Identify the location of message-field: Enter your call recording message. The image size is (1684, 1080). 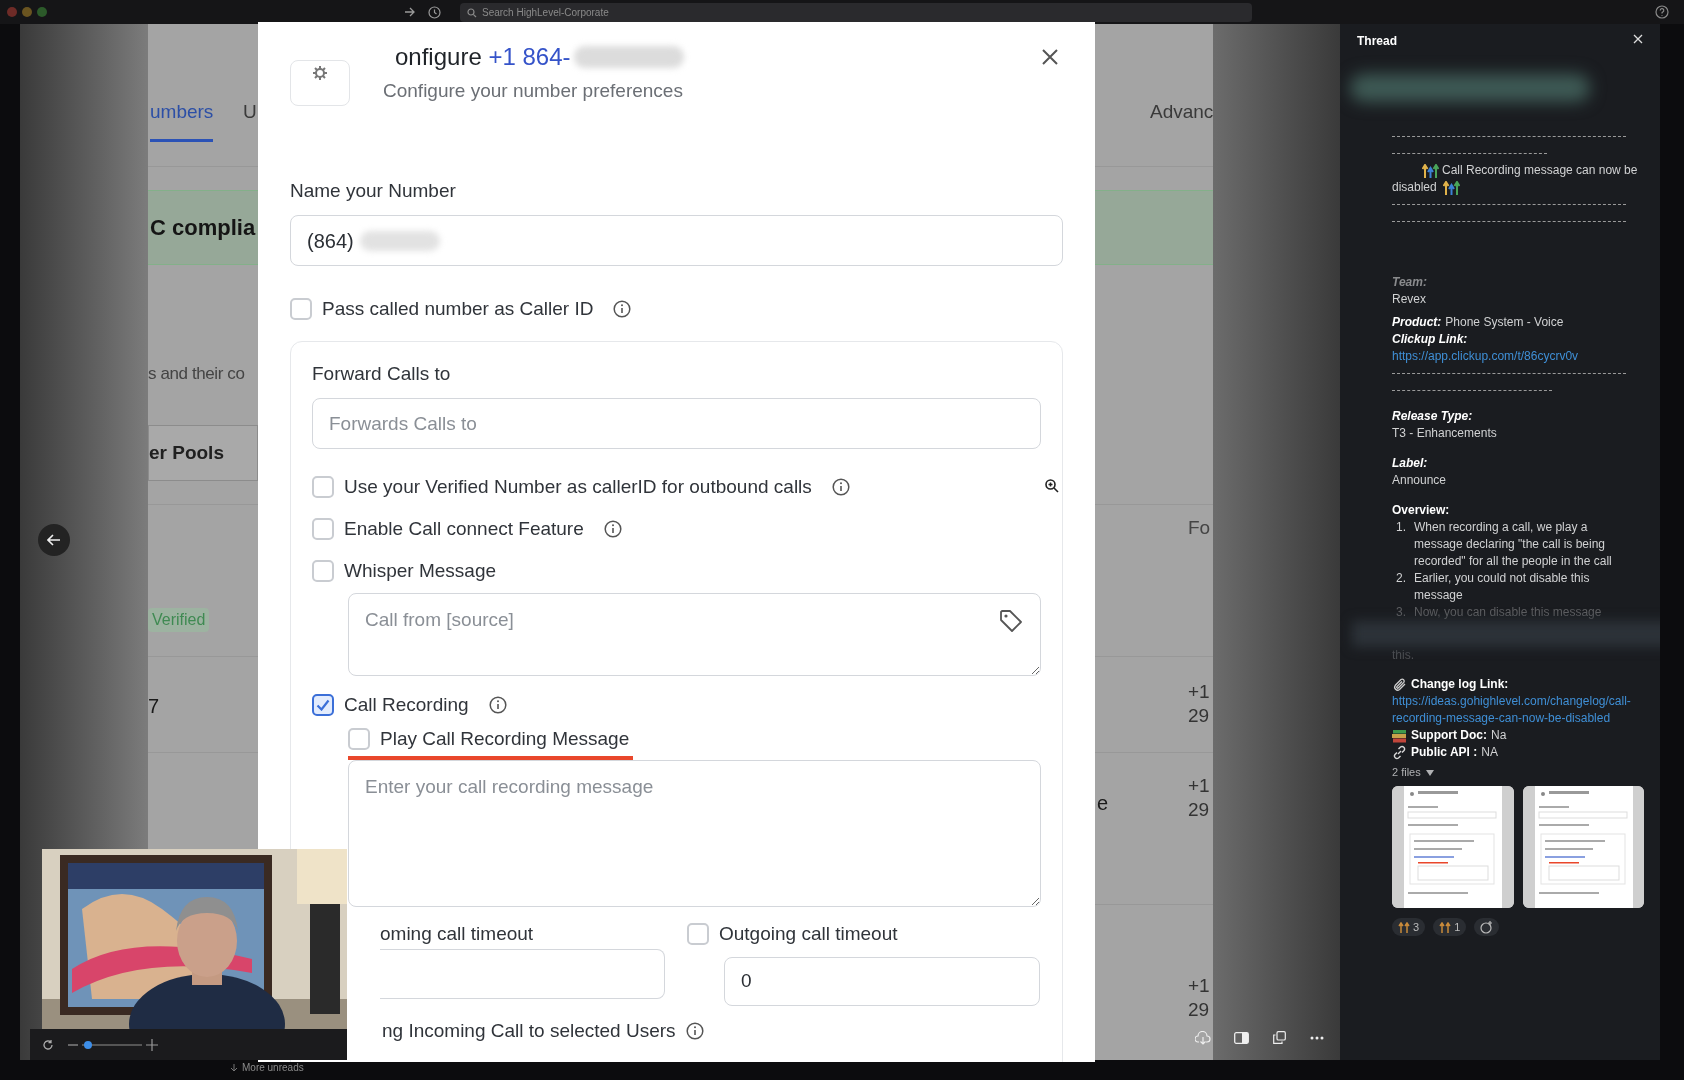
(694, 833).